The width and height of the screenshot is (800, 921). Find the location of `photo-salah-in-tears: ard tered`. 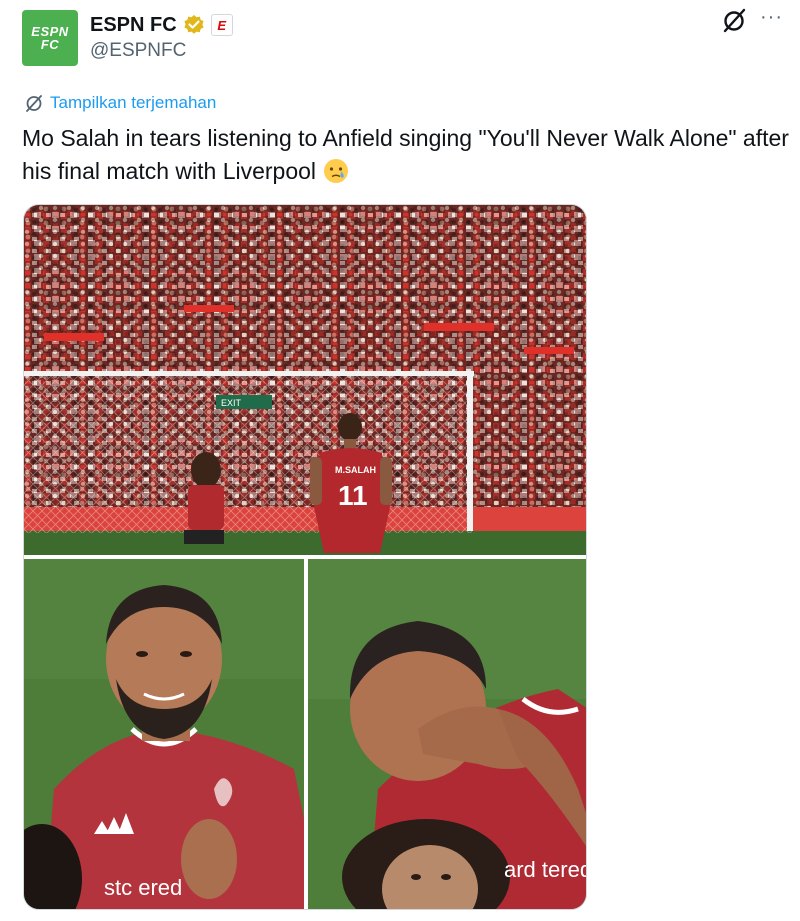

photo-salah-in-tears: ard tered is located at coordinates (447, 734).